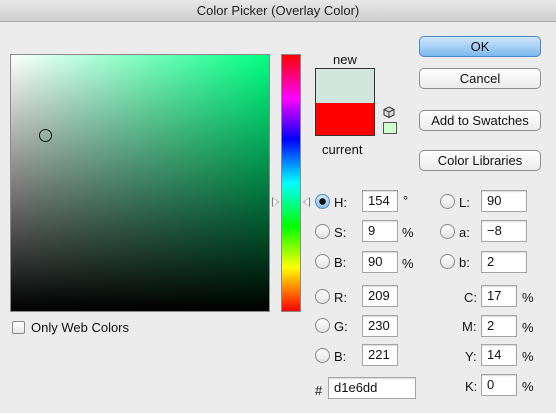  What do you see at coordinates (408, 232) in the screenshot?
I see `saturation-unit: %` at bounding box center [408, 232].